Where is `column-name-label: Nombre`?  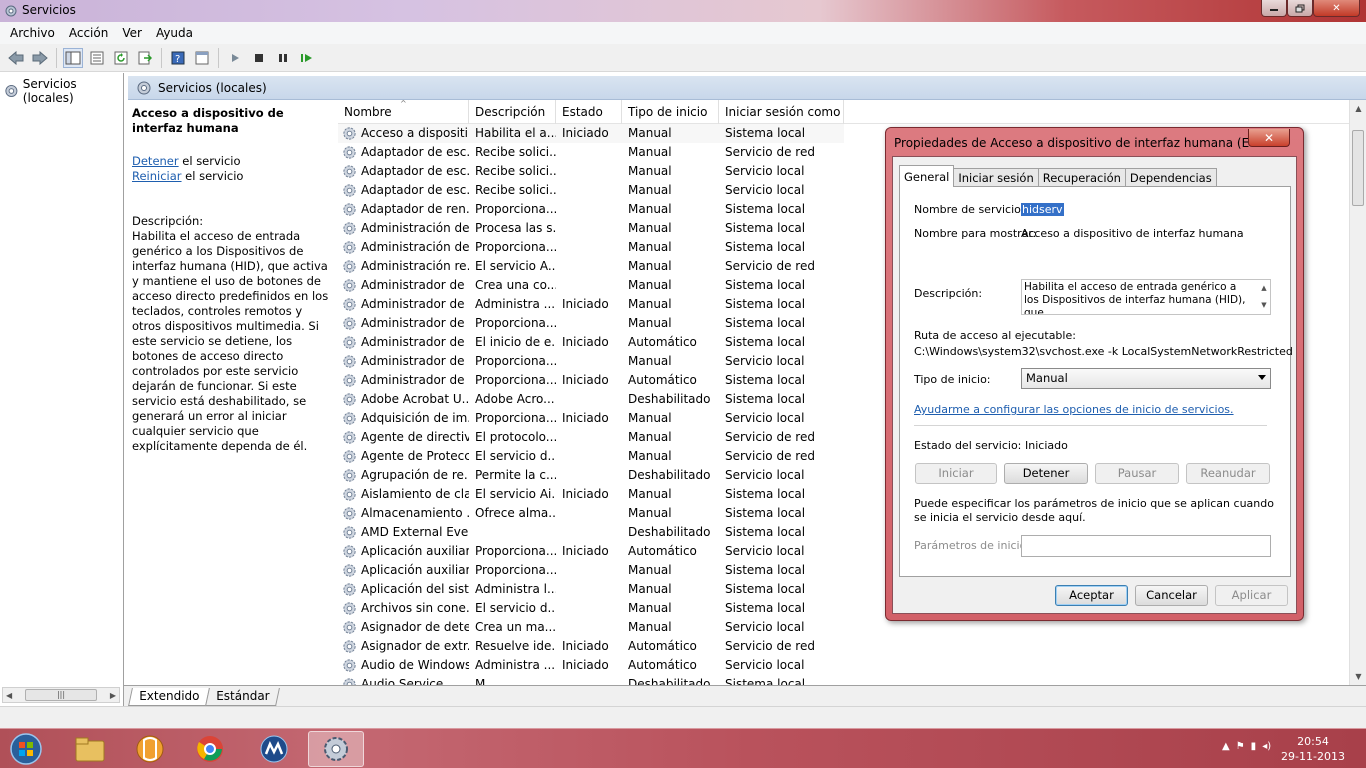
column-name-label: Nombre is located at coordinates (368, 112).